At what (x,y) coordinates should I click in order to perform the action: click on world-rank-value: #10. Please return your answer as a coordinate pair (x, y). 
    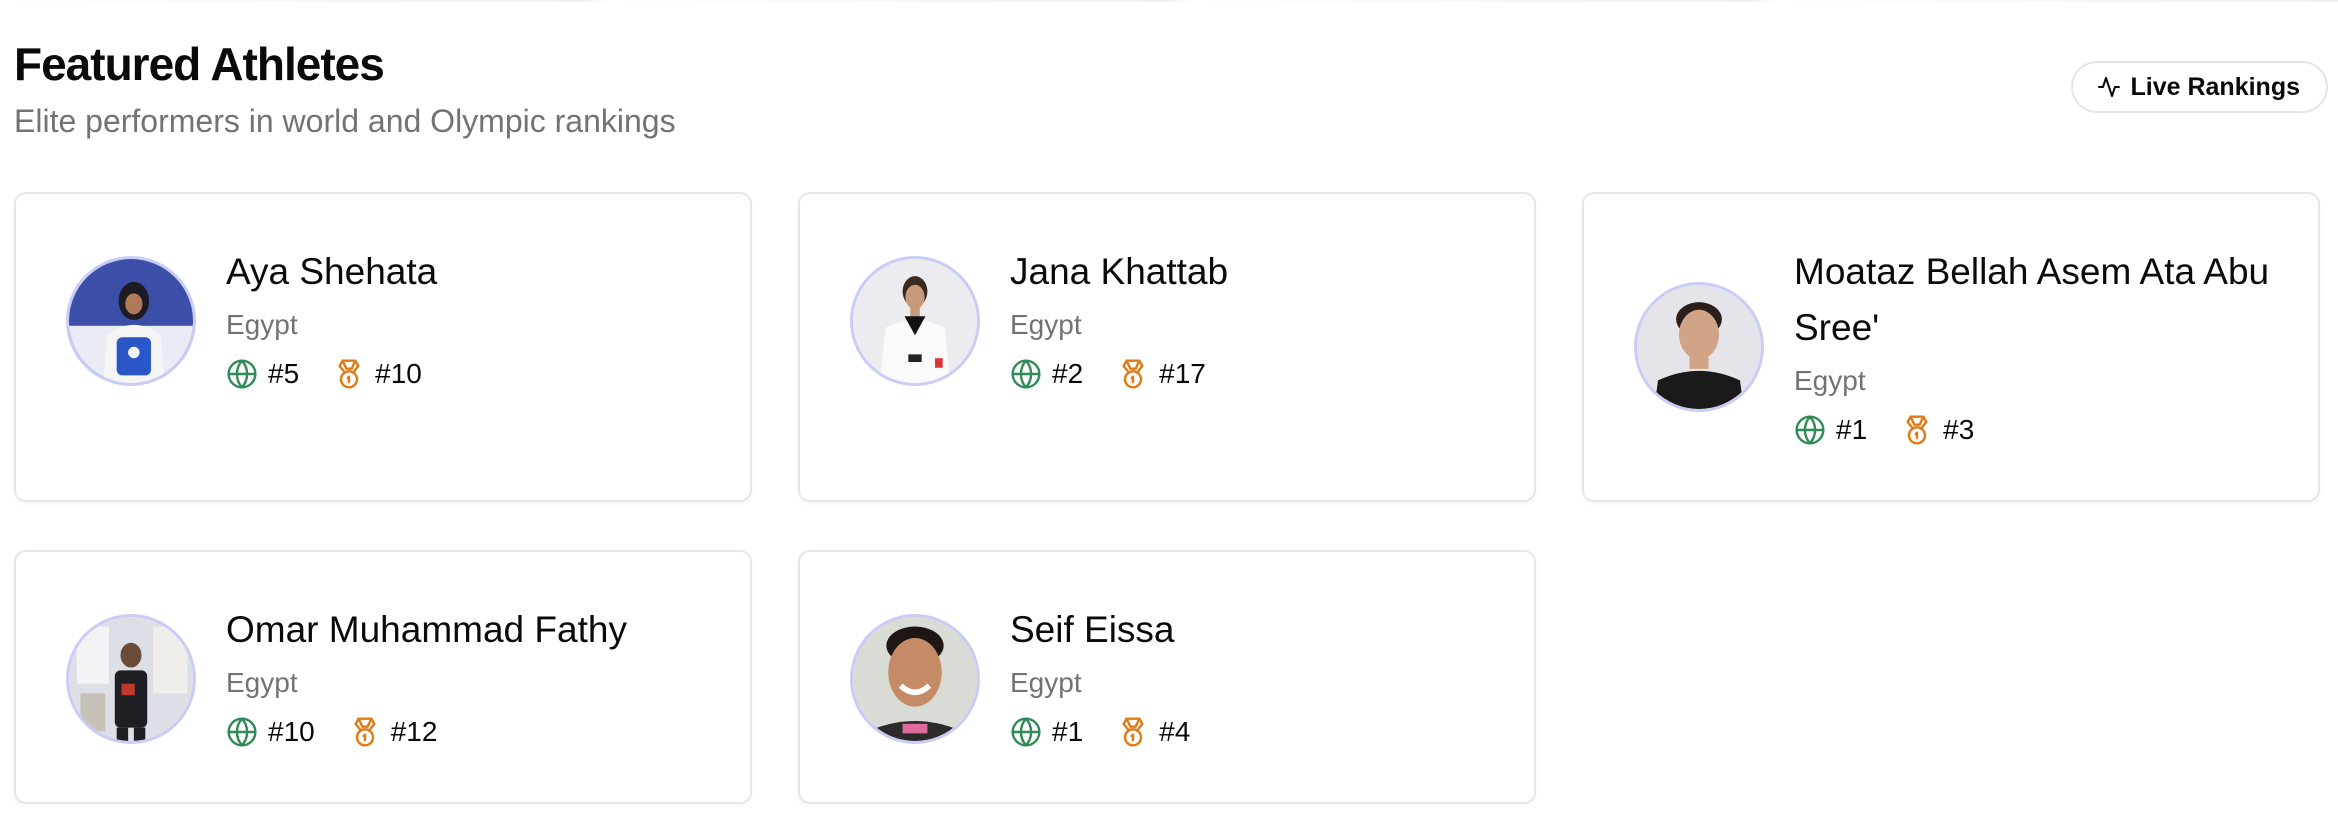
    Looking at the image, I should click on (291, 731).